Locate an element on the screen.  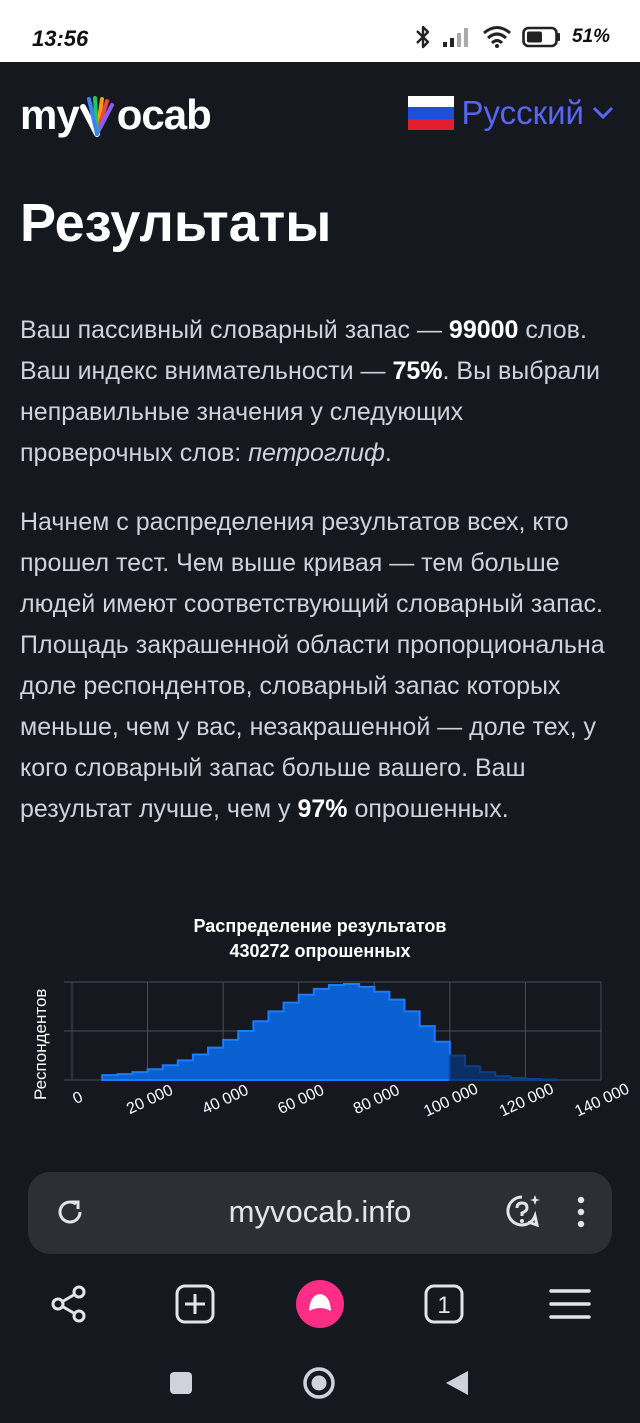
x-tick-label: 140 000 is located at coordinates (602, 1100).